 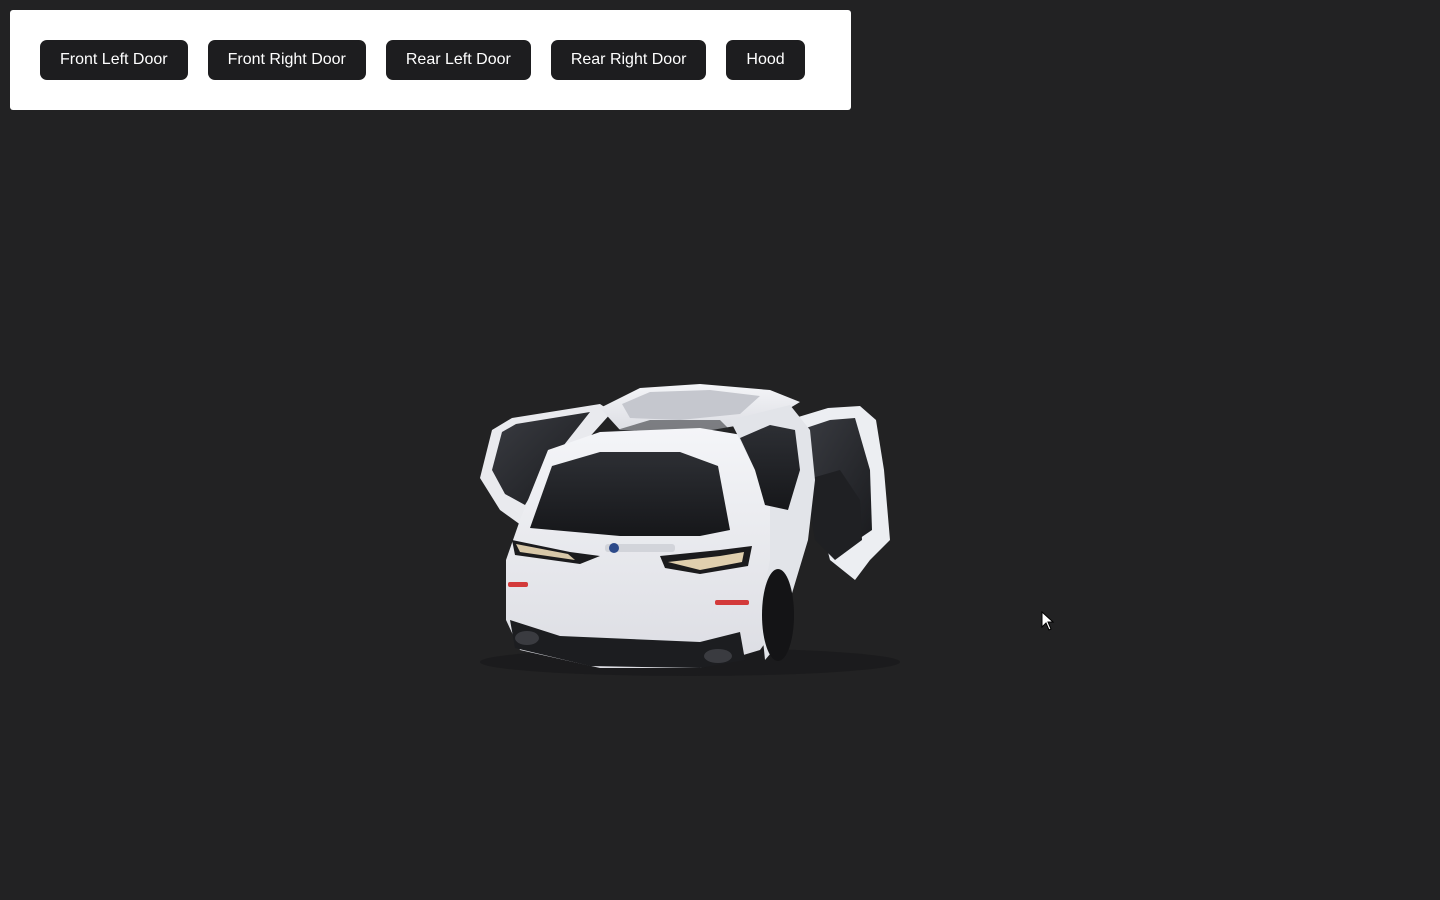 What do you see at coordinates (458, 60) in the screenshot?
I see `rear-left-door-button: Rear Left Door` at bounding box center [458, 60].